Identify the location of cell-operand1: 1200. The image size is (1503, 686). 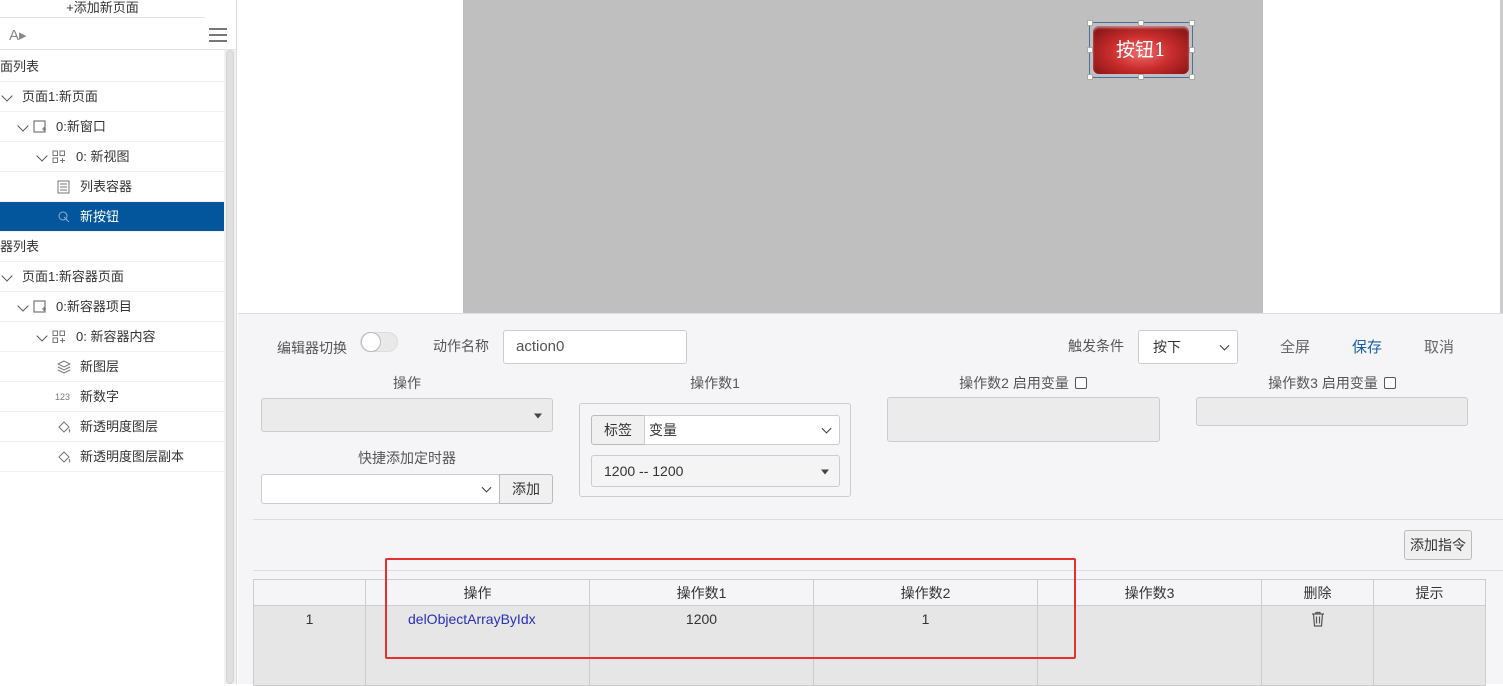
(701, 645).